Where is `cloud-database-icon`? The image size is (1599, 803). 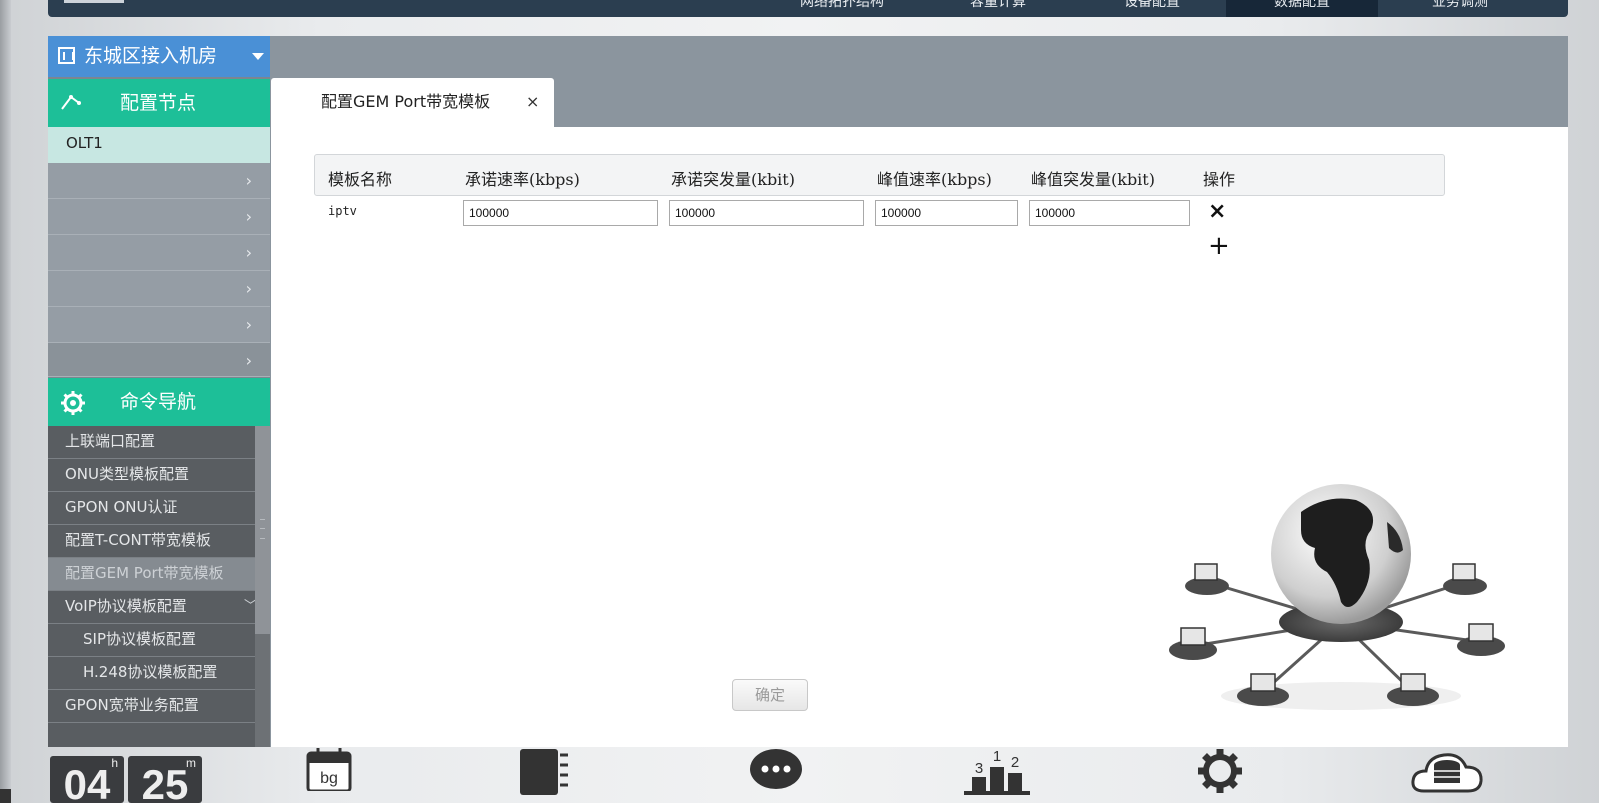
cloud-database-icon is located at coordinates (1447, 773).